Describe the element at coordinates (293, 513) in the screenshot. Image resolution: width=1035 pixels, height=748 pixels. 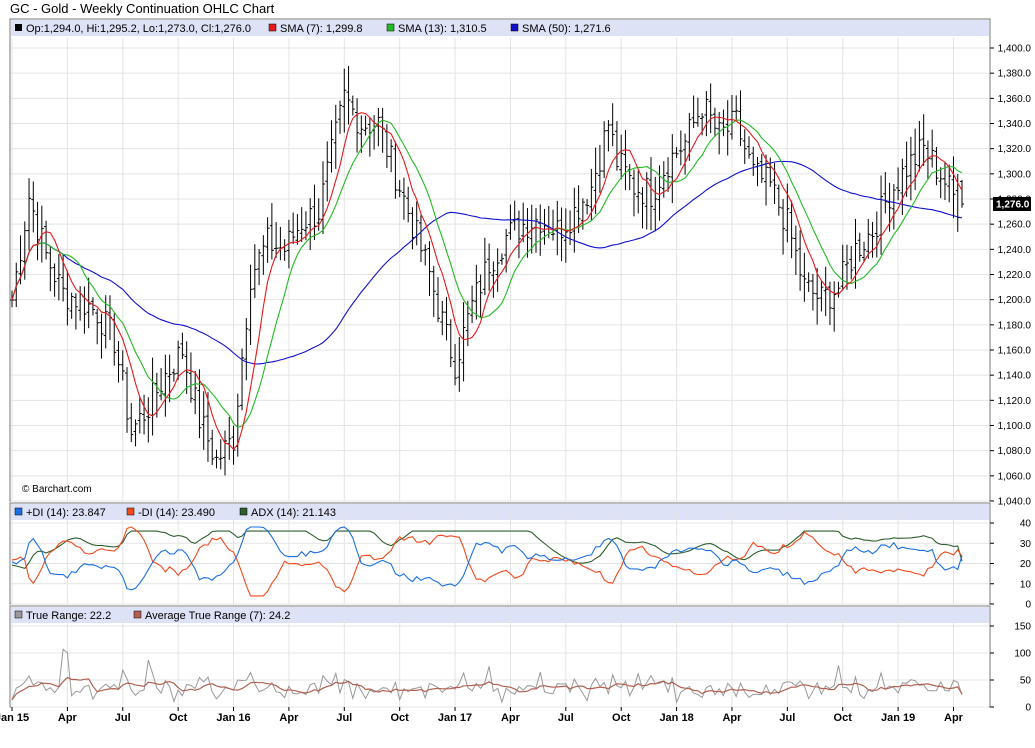
I see `legend-adx: ADX (14): 21.143` at that location.